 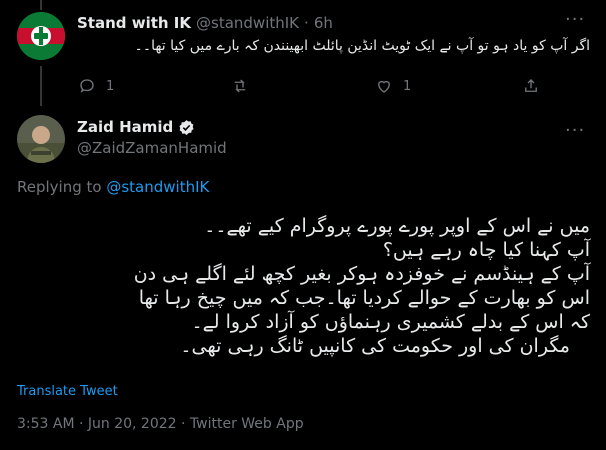 I want to click on reply-tweet-header: Stand with IK @standwithIK · 6h, so click(x=205, y=23).